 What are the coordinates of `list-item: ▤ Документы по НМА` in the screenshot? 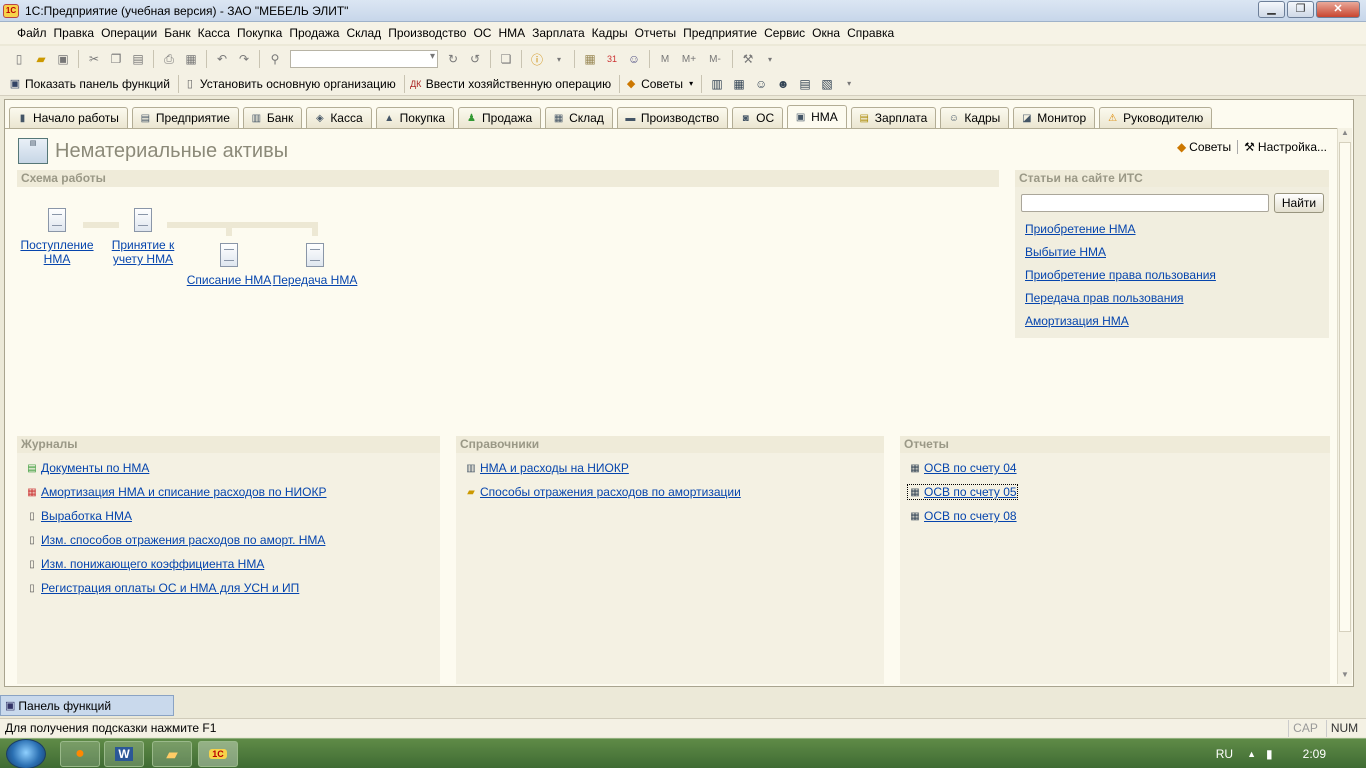 It's located at (87, 468).